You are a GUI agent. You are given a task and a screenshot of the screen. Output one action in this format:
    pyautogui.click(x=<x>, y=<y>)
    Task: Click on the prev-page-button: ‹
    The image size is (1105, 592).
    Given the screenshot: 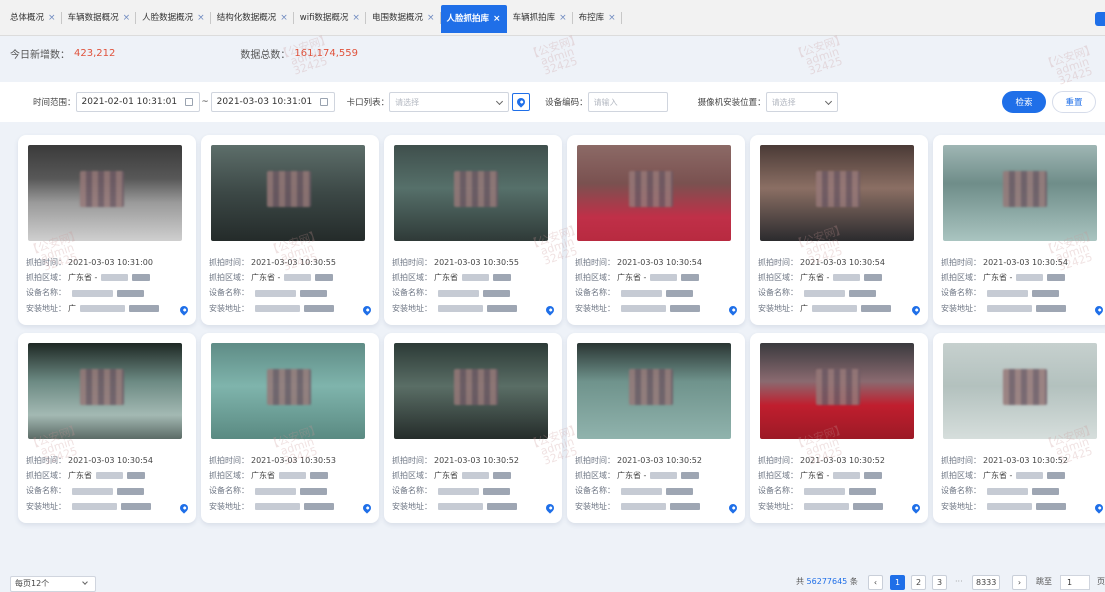 What is the action you would take?
    pyautogui.click(x=875, y=582)
    